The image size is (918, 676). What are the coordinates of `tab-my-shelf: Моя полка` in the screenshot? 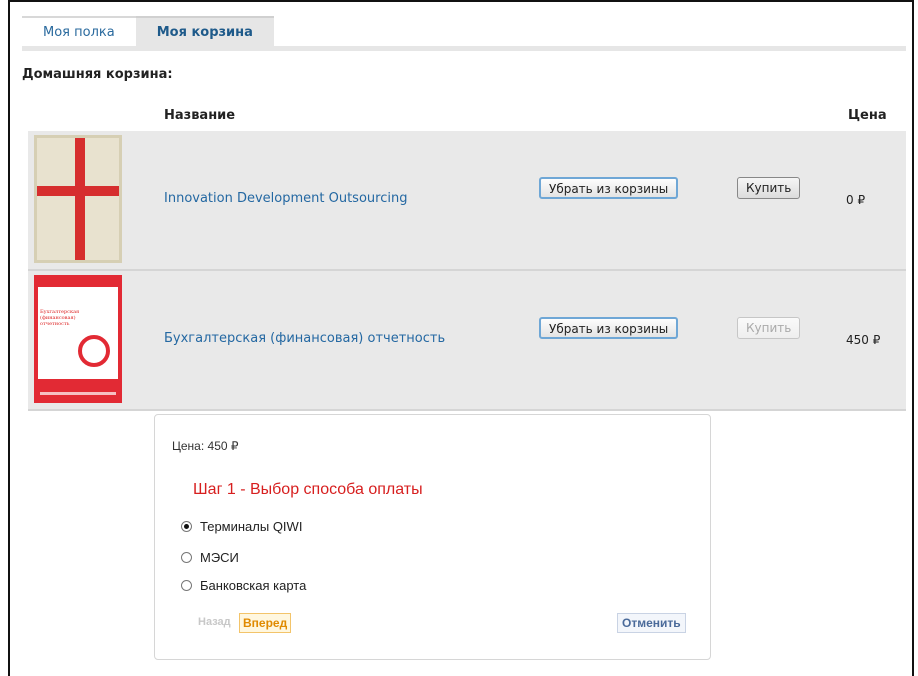 It's located at (79, 31).